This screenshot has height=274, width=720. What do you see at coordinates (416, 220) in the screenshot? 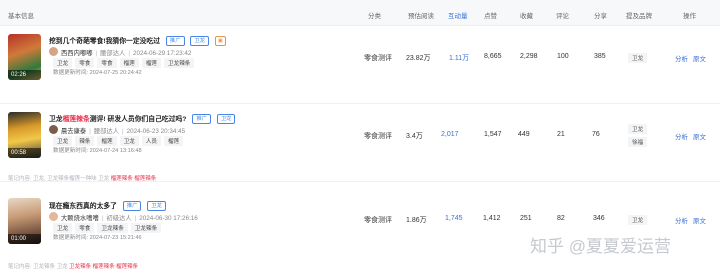
I see `est-reads-value: 1.86万` at bounding box center [416, 220].